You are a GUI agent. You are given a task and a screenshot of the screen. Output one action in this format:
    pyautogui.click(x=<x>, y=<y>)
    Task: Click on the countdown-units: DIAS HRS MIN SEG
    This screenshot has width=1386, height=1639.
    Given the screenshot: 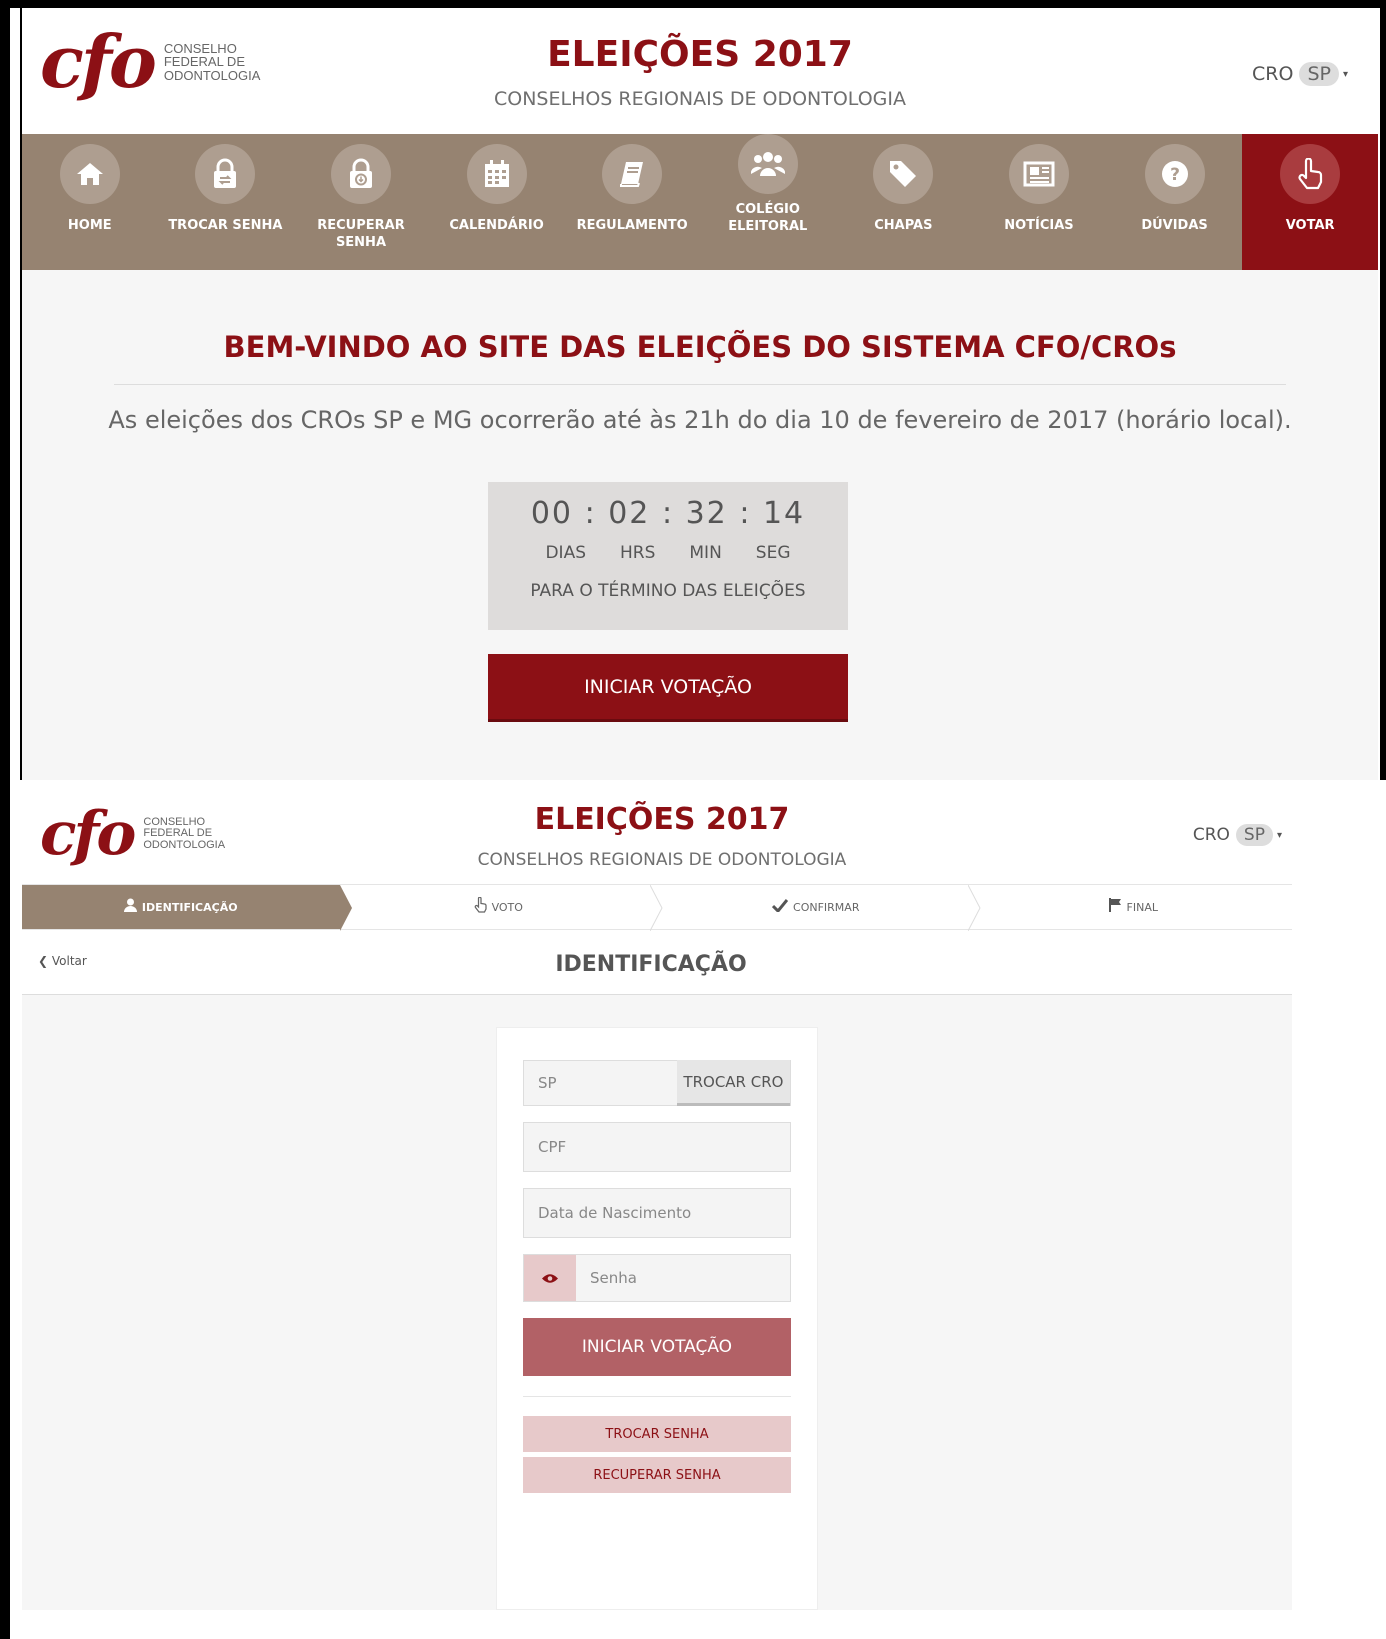 What is the action you would take?
    pyautogui.click(x=668, y=553)
    